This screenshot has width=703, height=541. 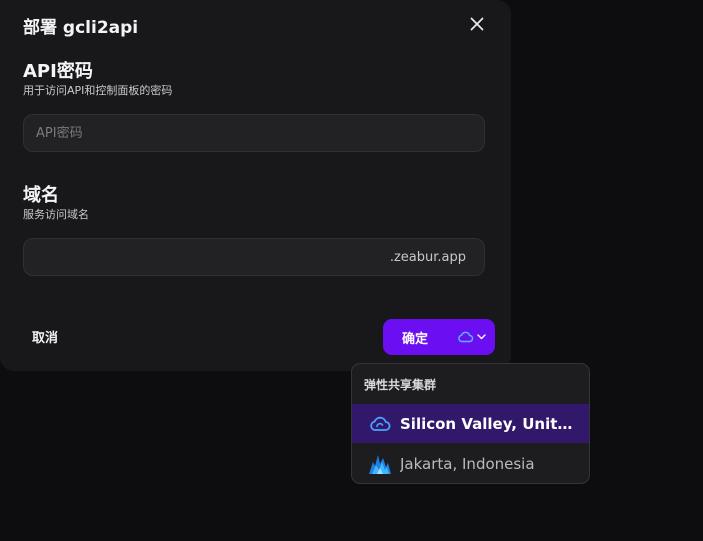 I want to click on api-password-description: 用于访问API和控制面板的密码, so click(x=98, y=90).